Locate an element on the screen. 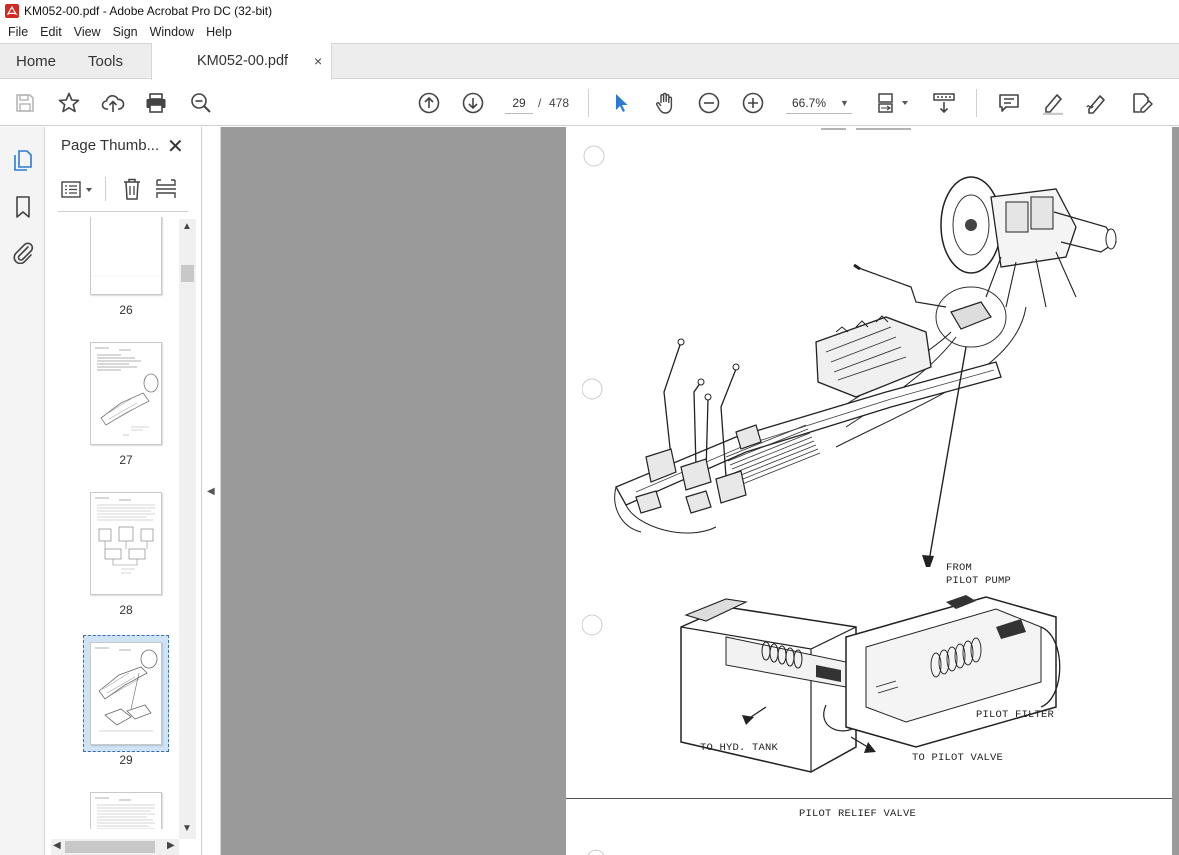 The height and width of the screenshot is (855, 1179). thumbnail-label: 28 is located at coordinates (126, 610).